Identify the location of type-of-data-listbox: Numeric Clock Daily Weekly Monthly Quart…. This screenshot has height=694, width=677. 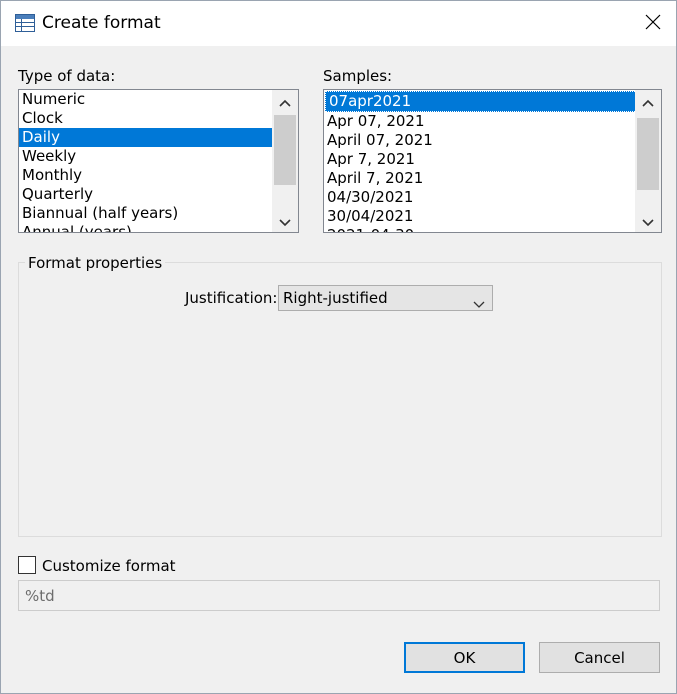
(158, 161).